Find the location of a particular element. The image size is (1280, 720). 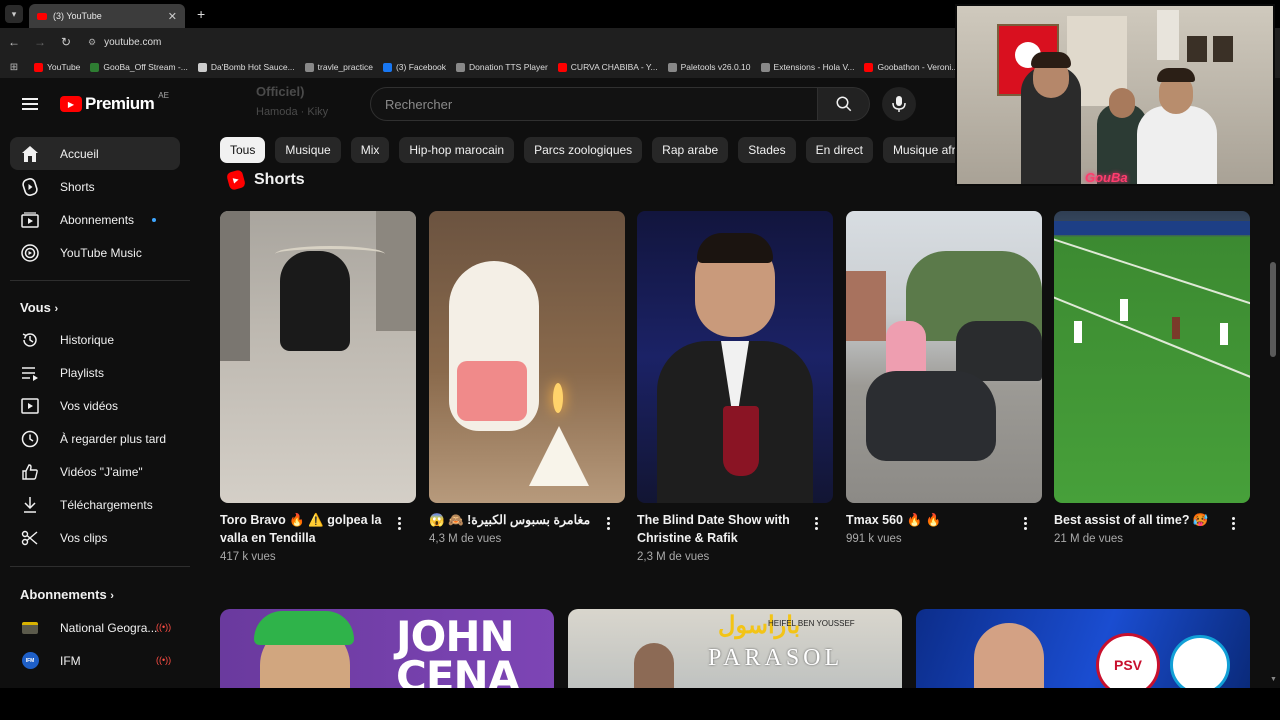

video-thumbnail: JOHN CENA is located at coordinates (387, 648).